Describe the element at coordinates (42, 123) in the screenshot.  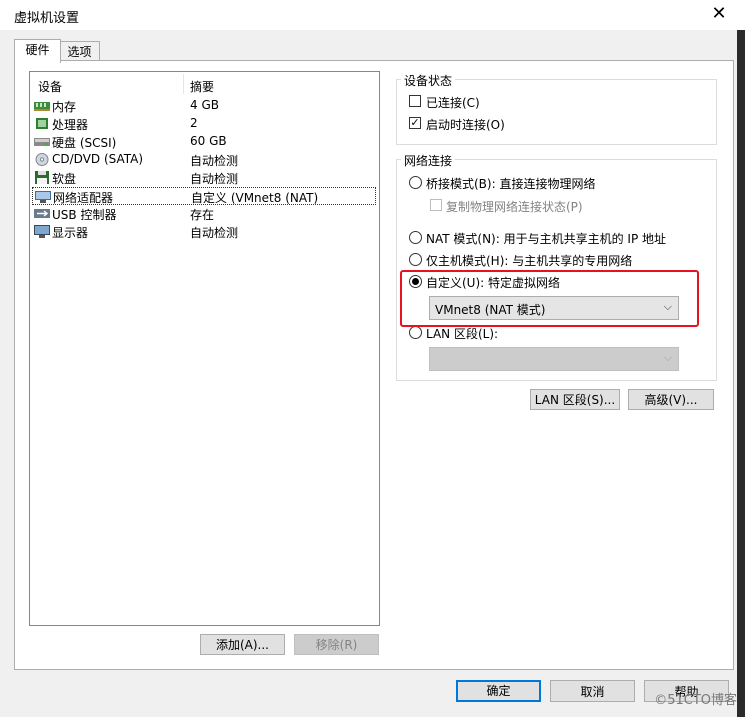
I see `processor-icon` at that location.